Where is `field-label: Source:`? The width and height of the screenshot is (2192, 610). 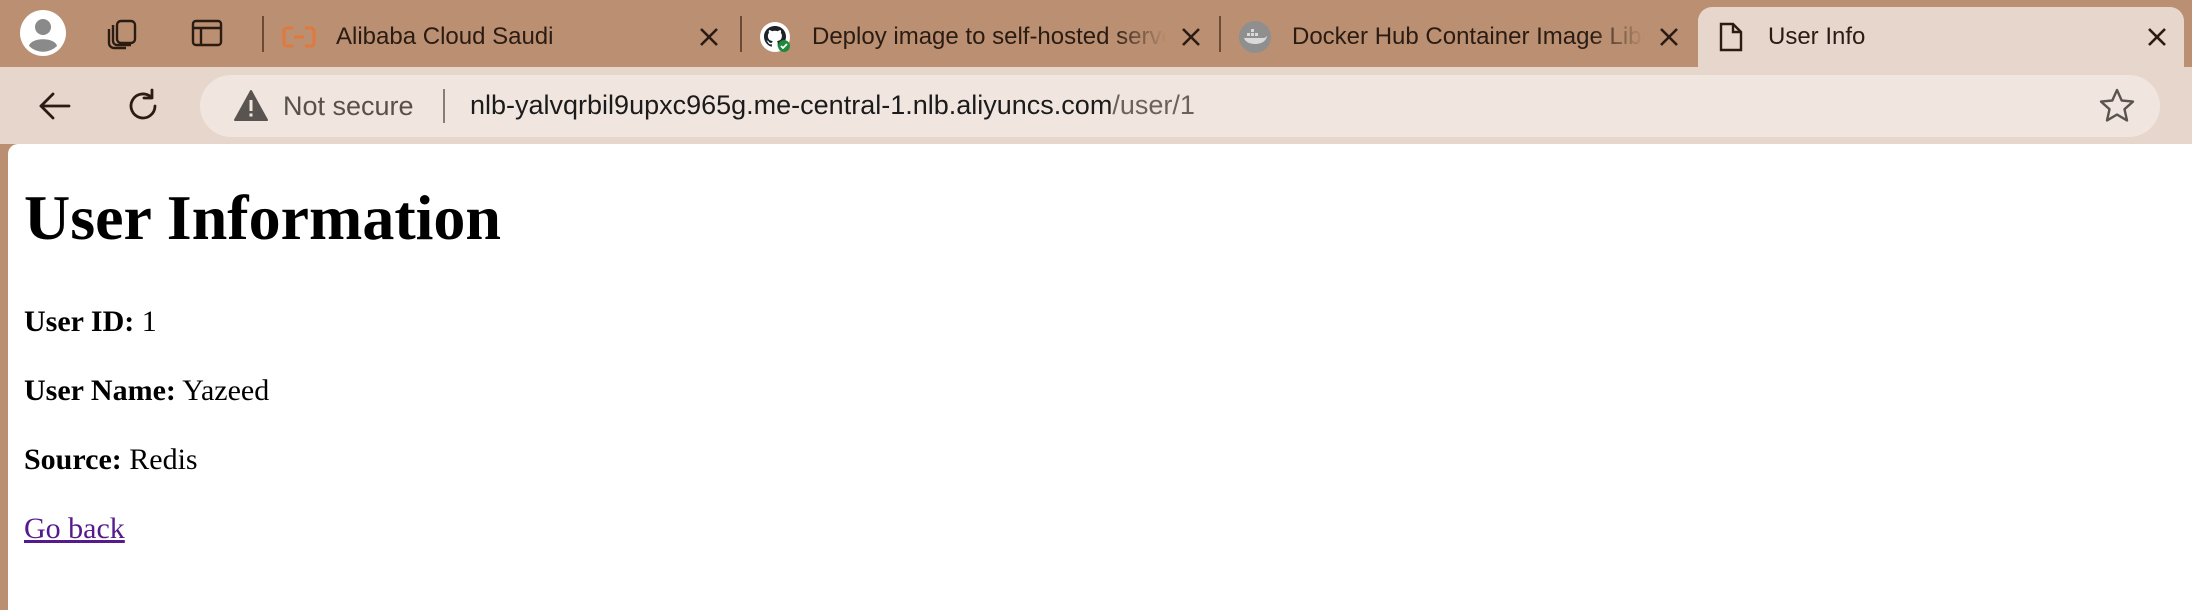
field-label: Source: is located at coordinates (73, 459).